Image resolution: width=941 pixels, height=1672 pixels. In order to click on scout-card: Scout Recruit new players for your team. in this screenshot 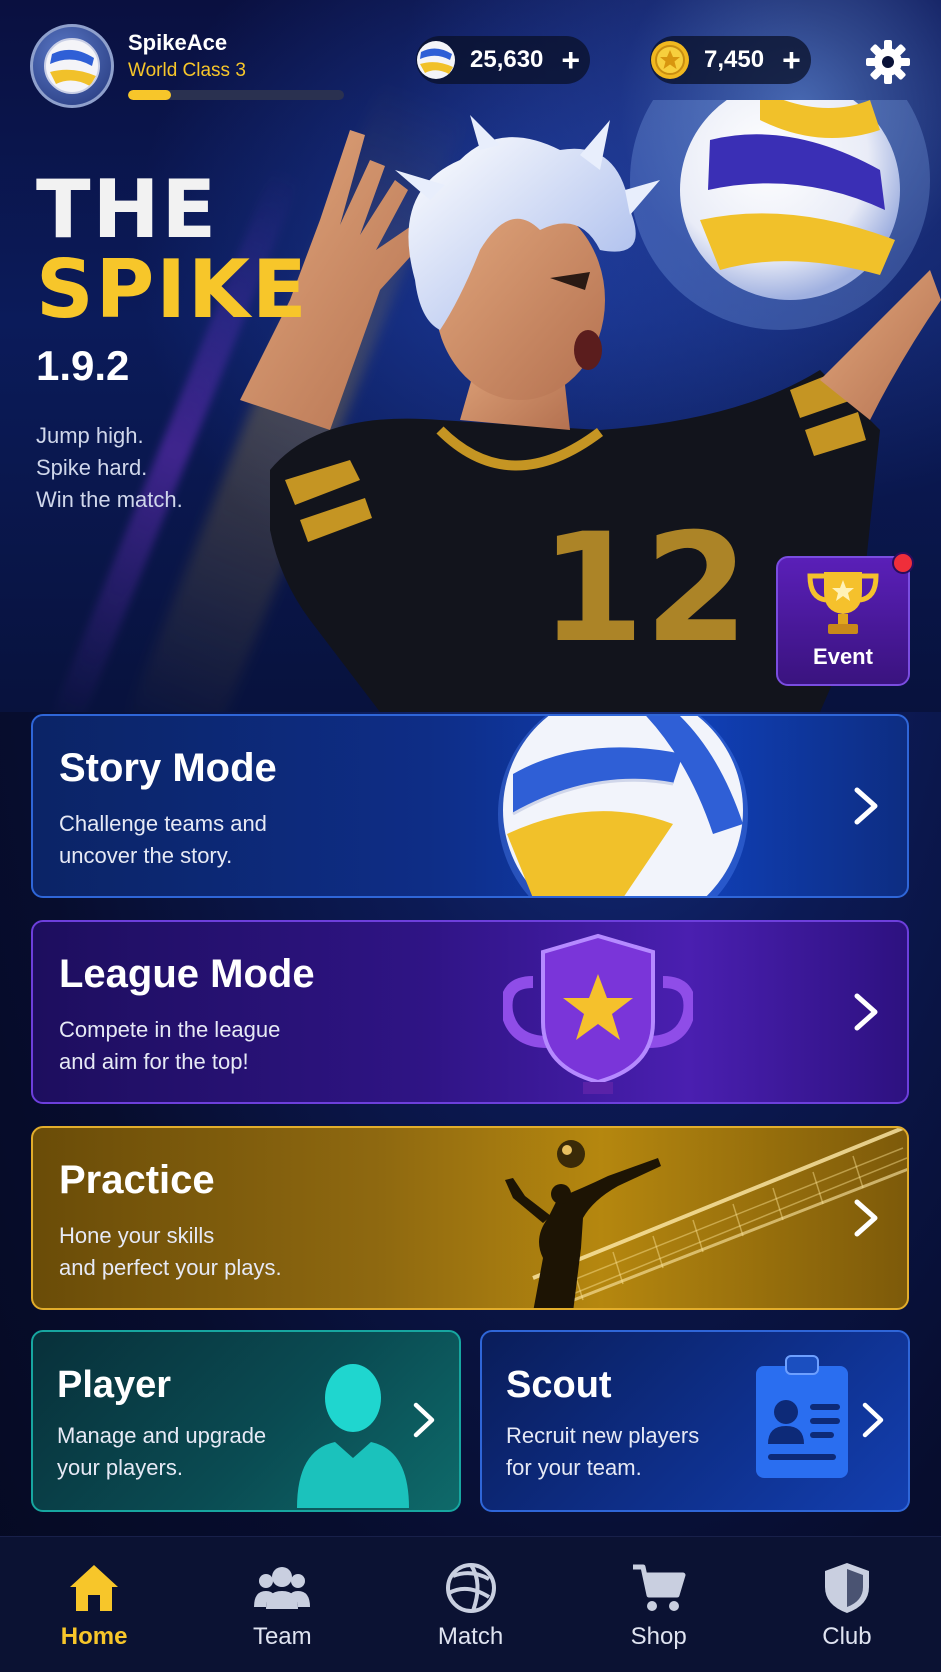, I will do `click(695, 1421)`.